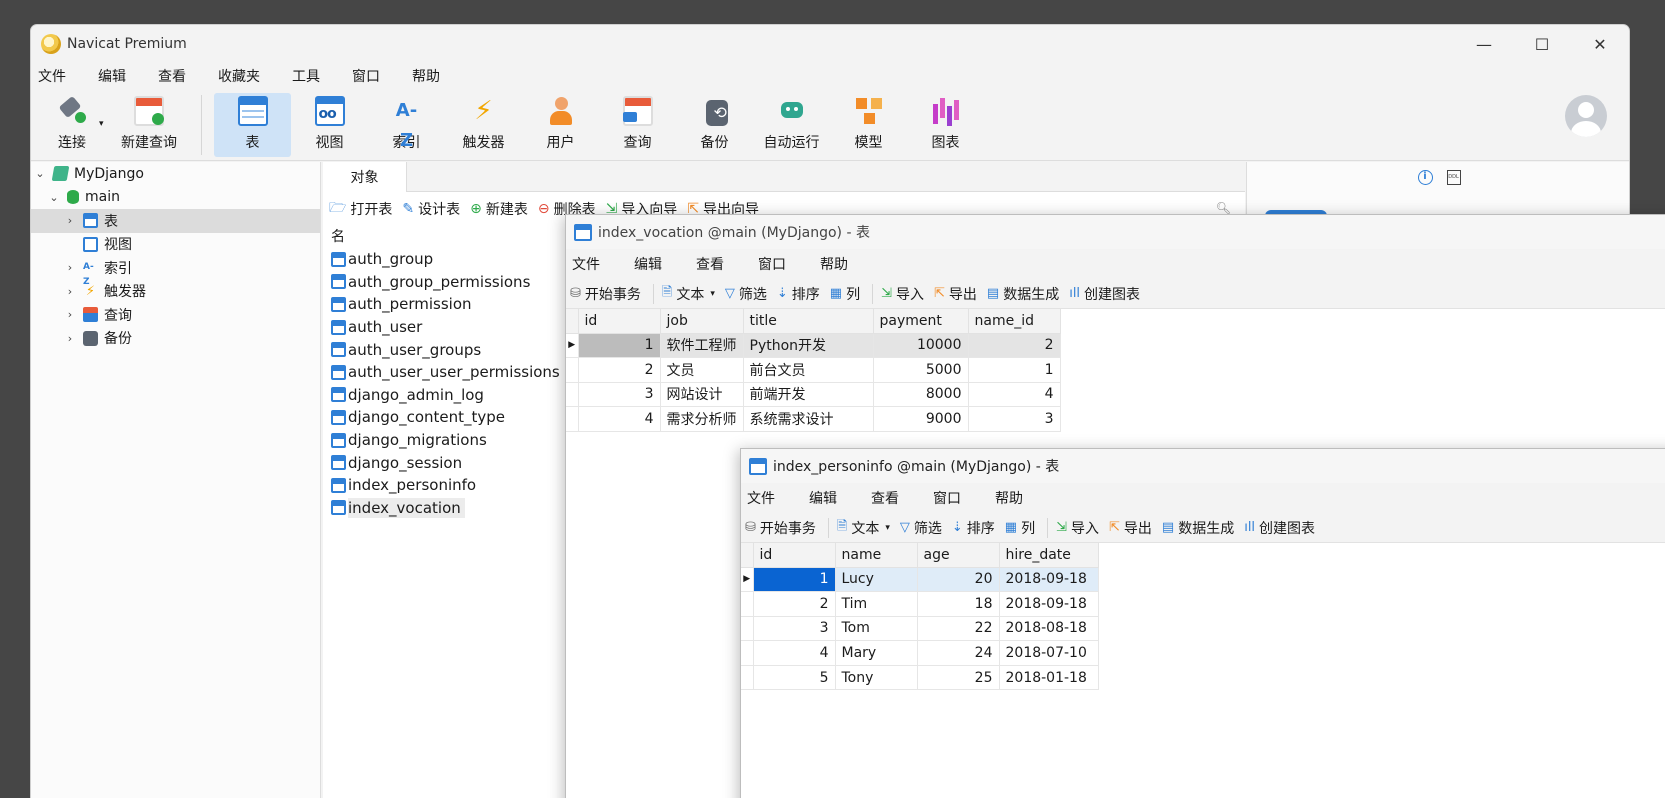 This screenshot has height=798, width=1665. What do you see at coordinates (958, 580) in the screenshot?
I see `table-cell-age: 20` at bounding box center [958, 580].